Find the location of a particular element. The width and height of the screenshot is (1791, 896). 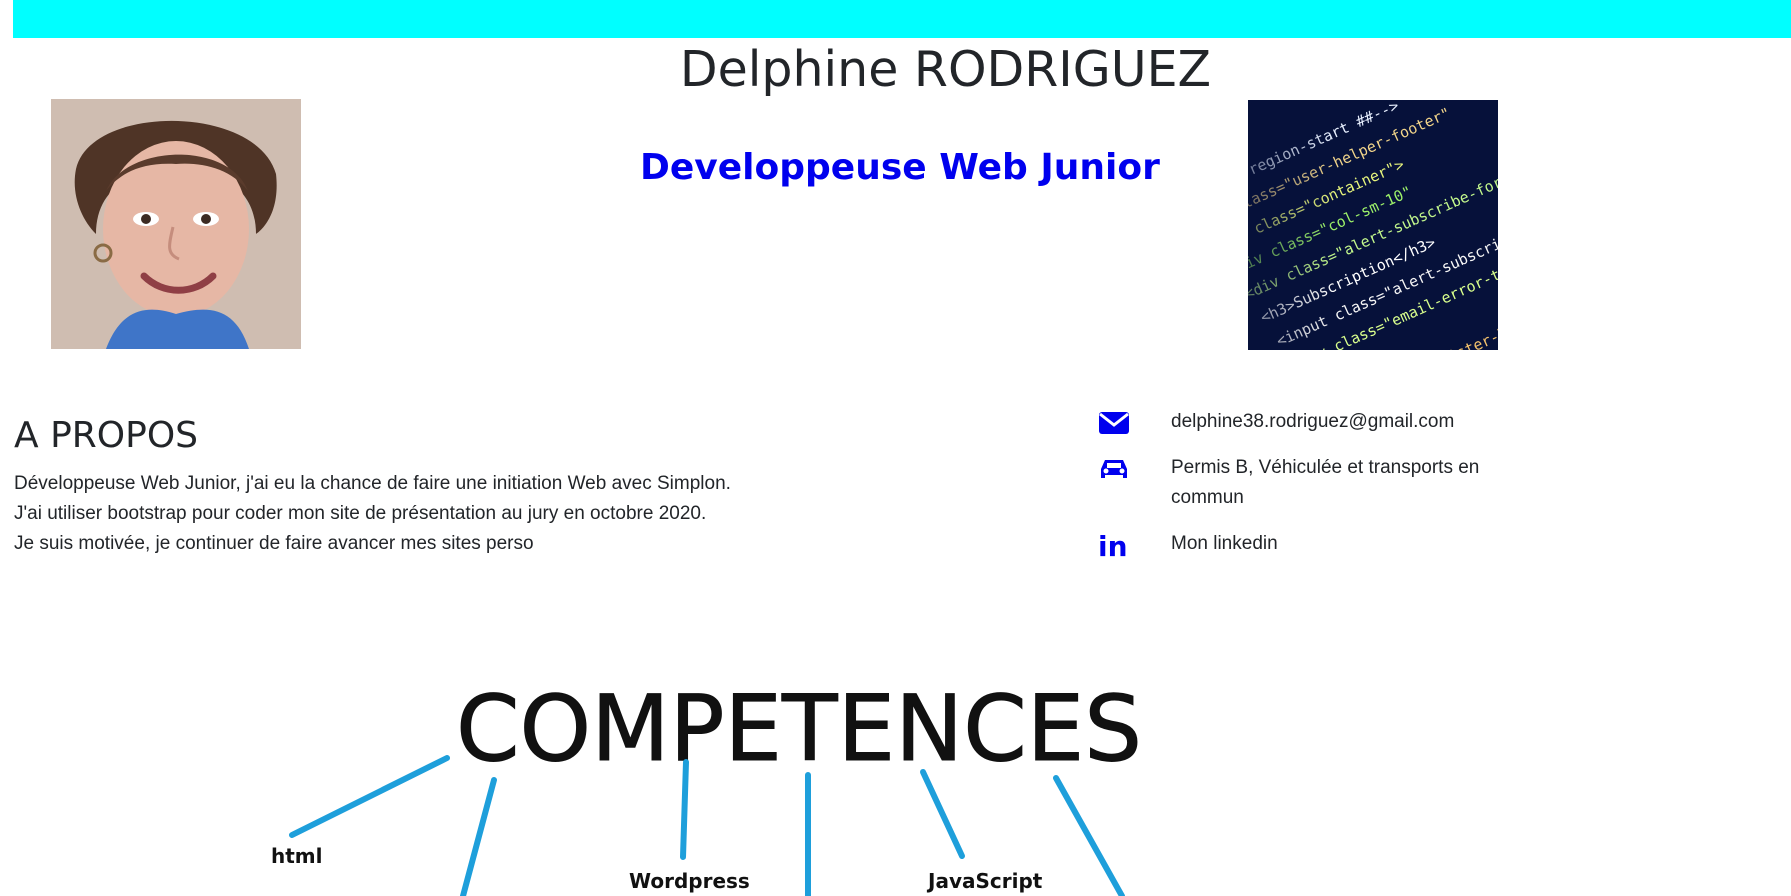

about-section-title: A PROPOS is located at coordinates (106, 435).